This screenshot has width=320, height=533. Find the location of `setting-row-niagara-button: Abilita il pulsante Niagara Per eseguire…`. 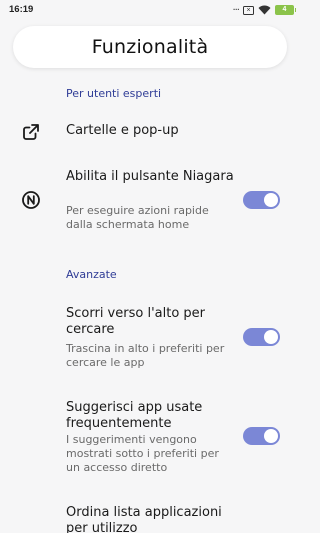

setting-row-niagara-button: Abilita il pulsante Niagara Per eseguire… is located at coordinates (150, 202).